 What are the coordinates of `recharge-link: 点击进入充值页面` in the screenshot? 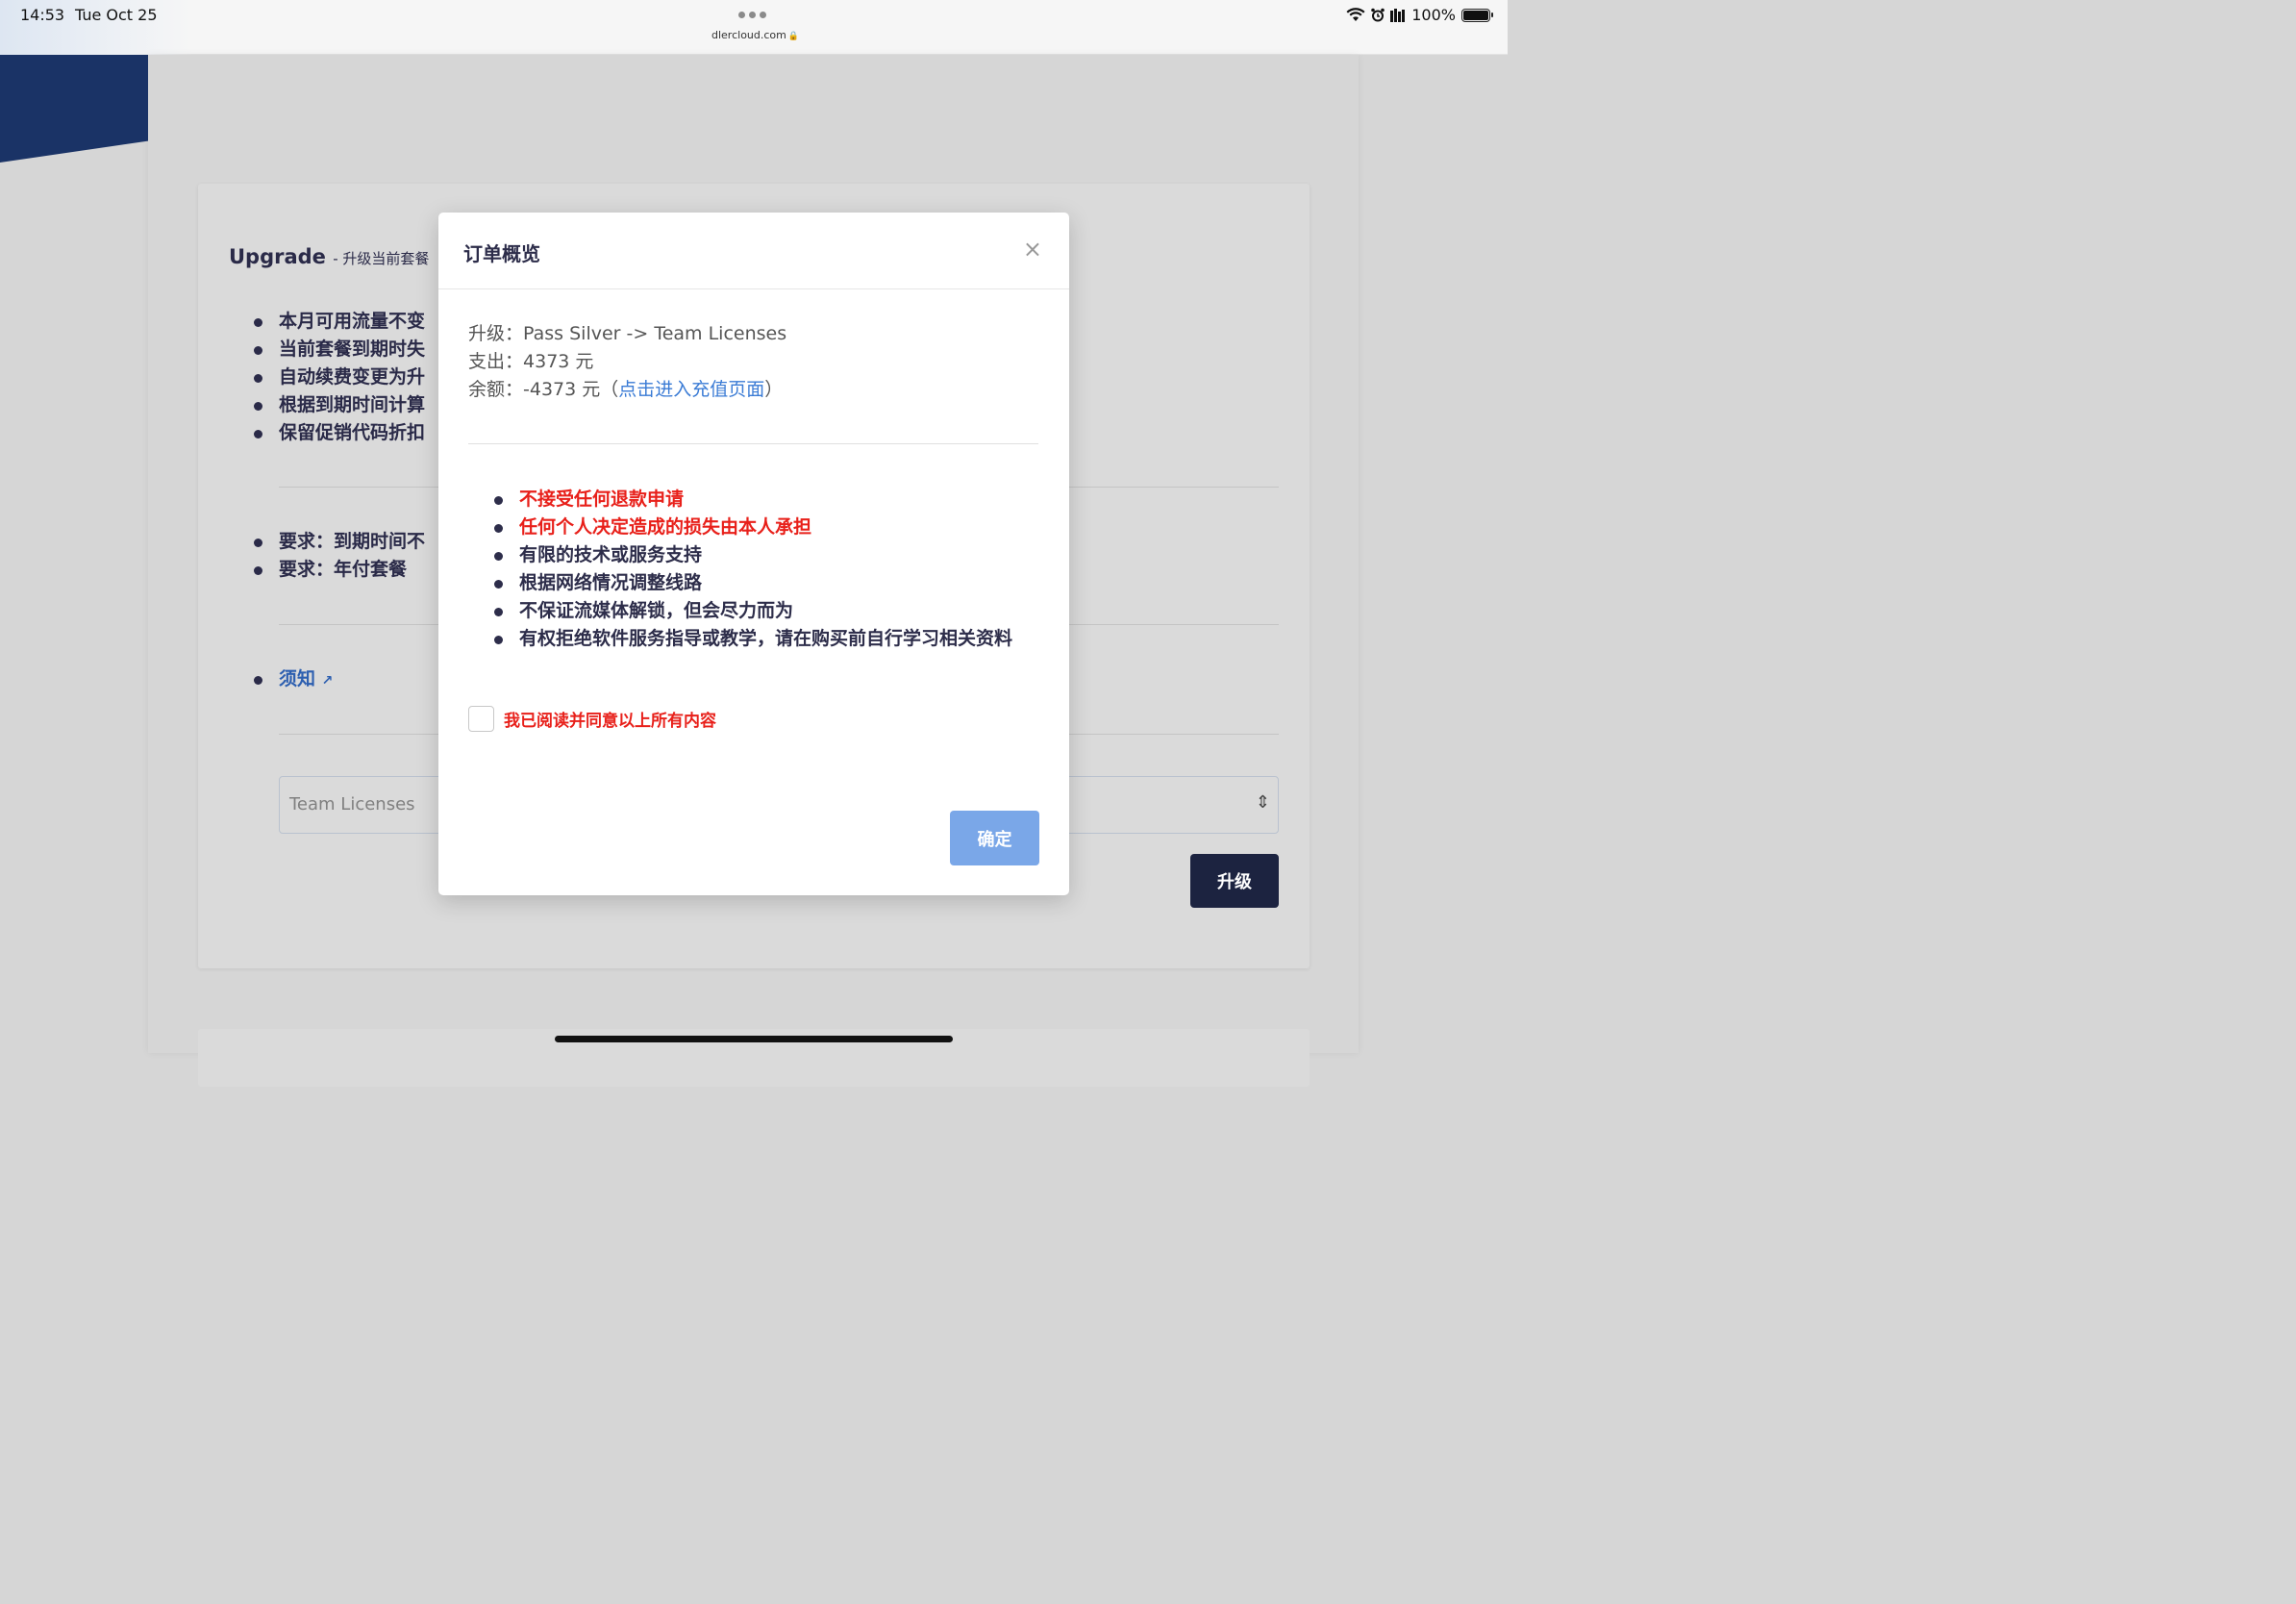 It's located at (691, 389).